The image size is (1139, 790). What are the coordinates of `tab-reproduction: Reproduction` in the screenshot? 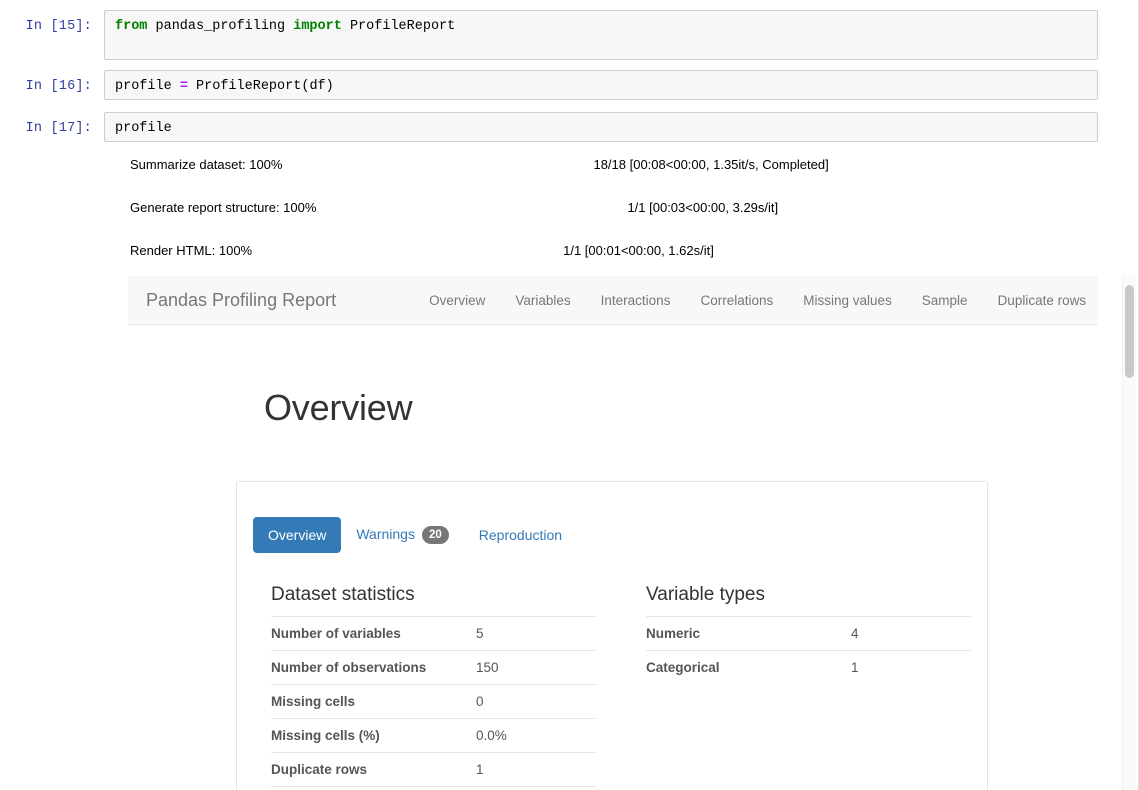 It's located at (520, 535).